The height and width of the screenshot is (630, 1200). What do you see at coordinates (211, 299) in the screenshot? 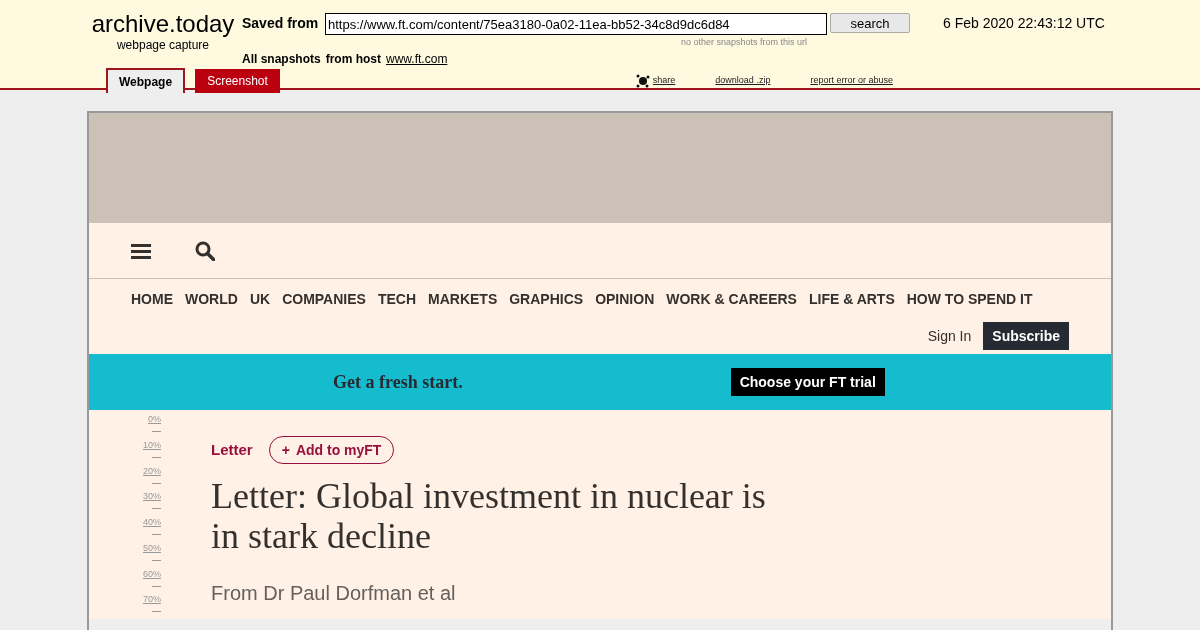
I see `nav-link: WORLD` at bounding box center [211, 299].